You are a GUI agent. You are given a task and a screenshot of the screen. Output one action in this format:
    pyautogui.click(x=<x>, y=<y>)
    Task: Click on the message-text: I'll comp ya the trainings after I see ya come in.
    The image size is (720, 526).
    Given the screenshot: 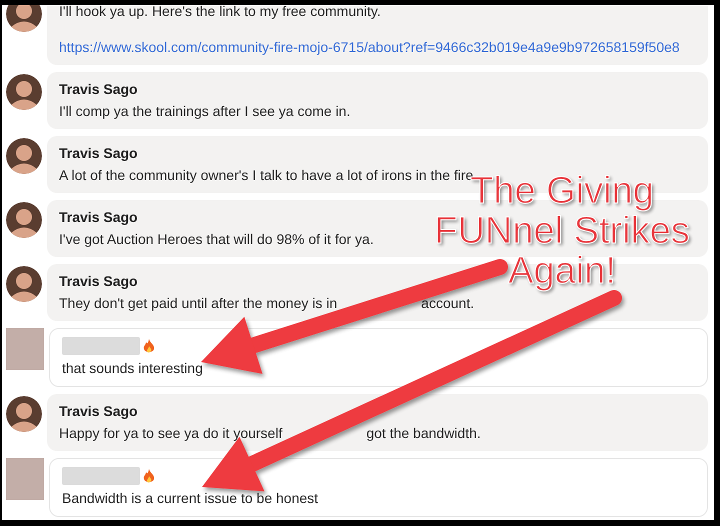 What is the action you would take?
    pyautogui.click(x=204, y=111)
    